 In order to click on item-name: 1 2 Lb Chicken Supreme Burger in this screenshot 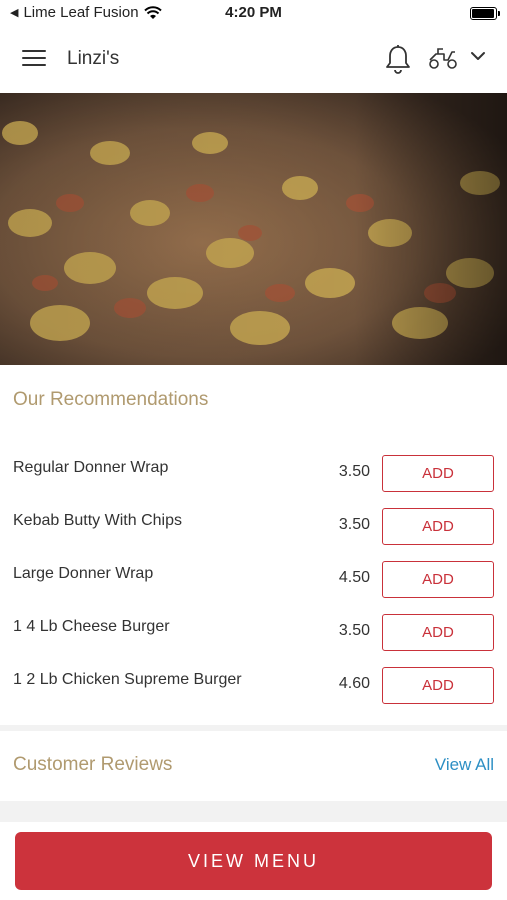, I will do `click(127, 679)`.